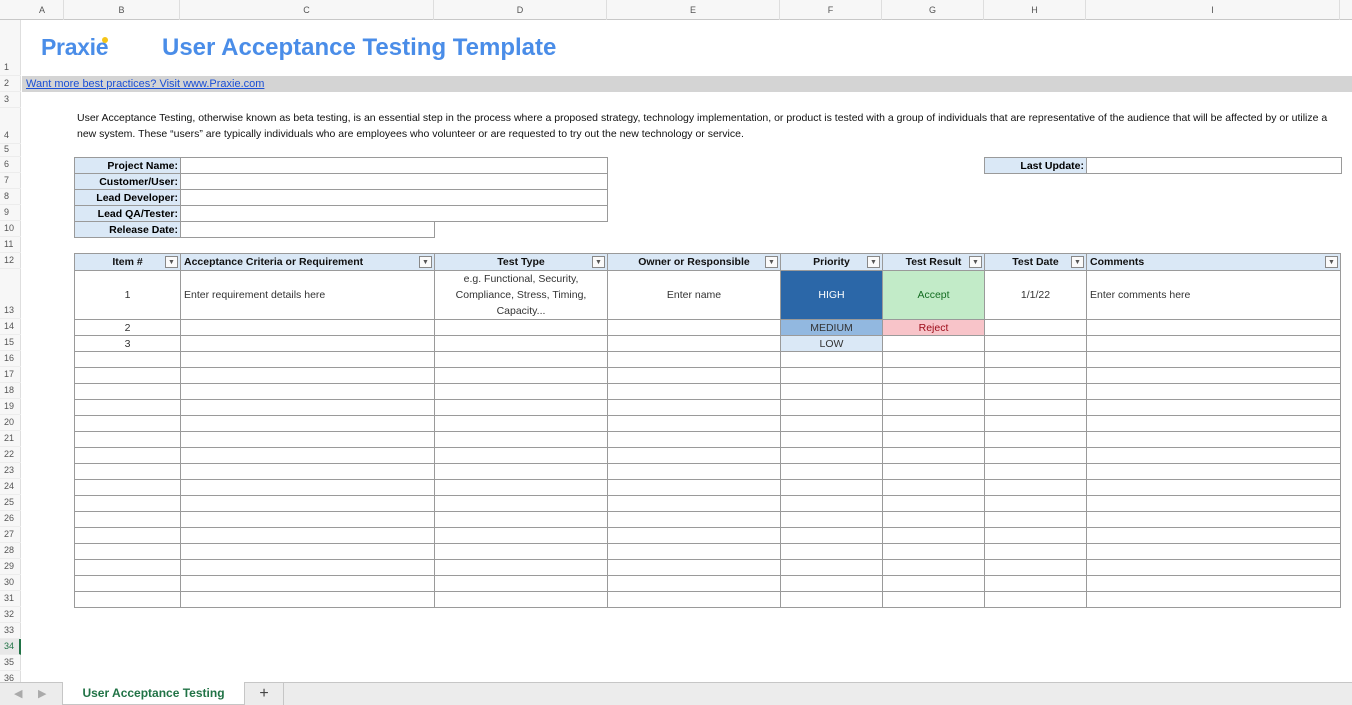  Describe the element at coordinates (10, 294) in the screenshot. I see `row-header-13: 13` at that location.